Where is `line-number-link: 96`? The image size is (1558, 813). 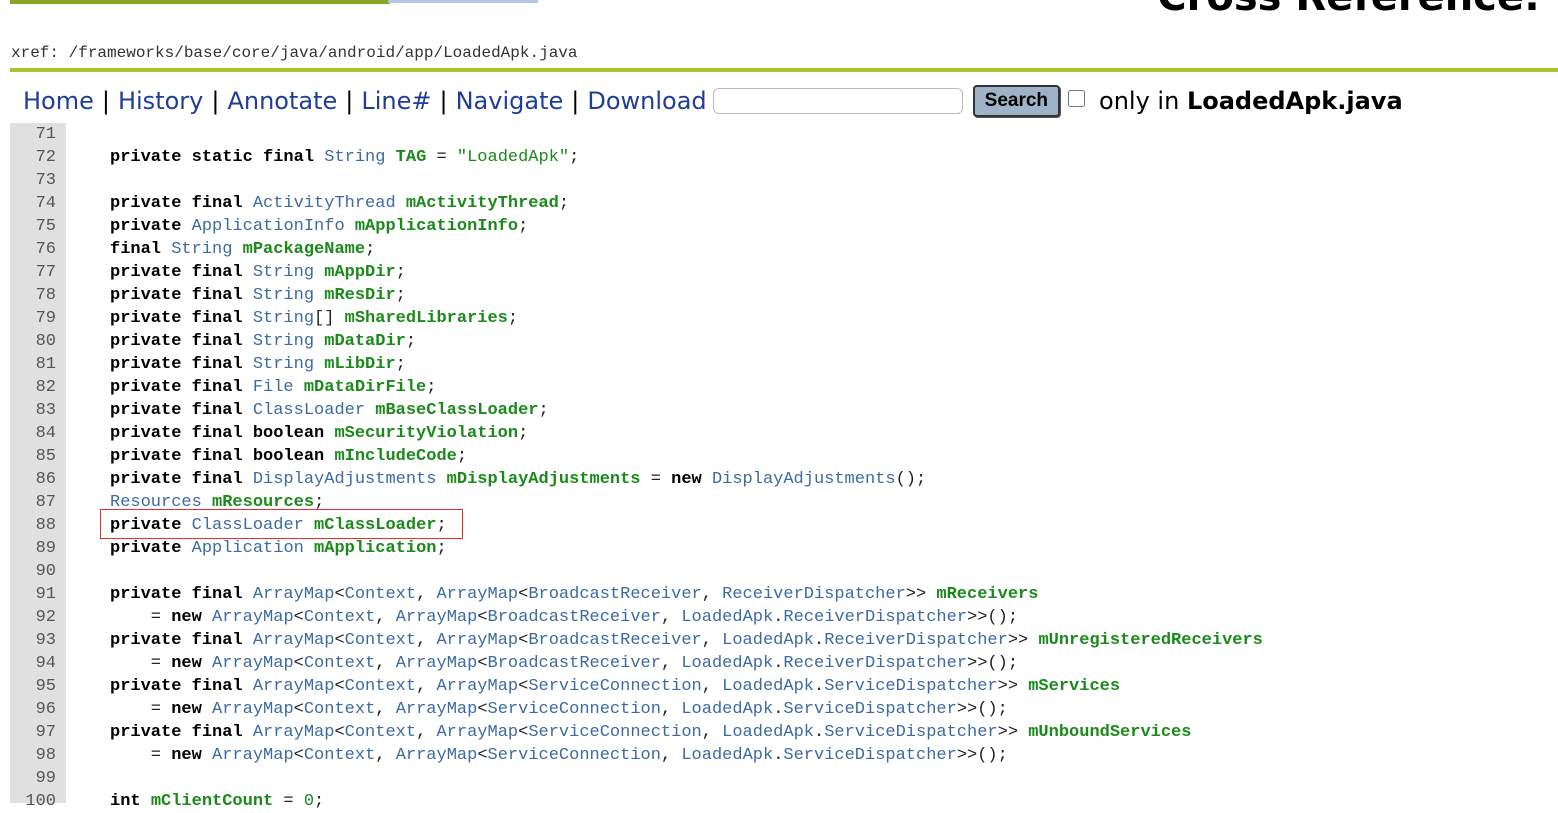
line-number-link: 96 is located at coordinates (33, 709).